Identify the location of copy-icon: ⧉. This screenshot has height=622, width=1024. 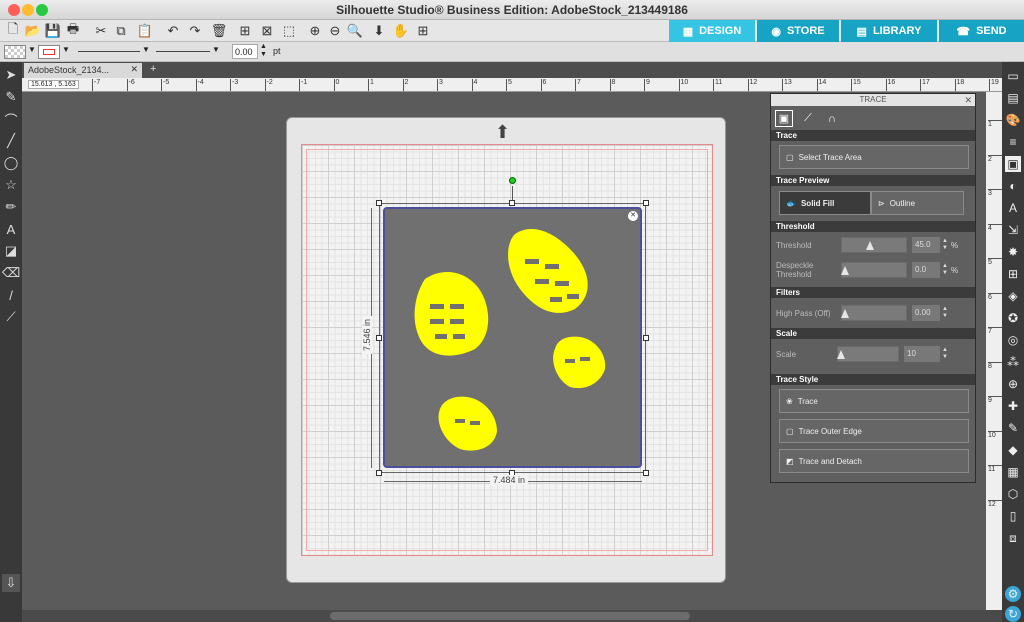
(121, 31).